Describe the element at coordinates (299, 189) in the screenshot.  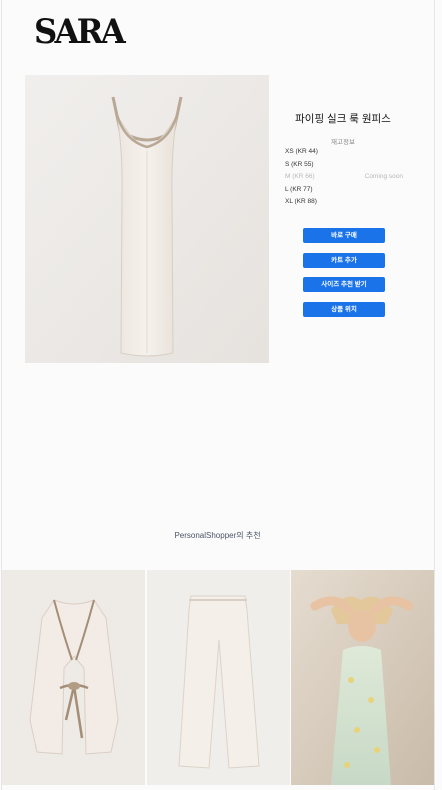
I see `size-label: L (KR 77)` at that location.